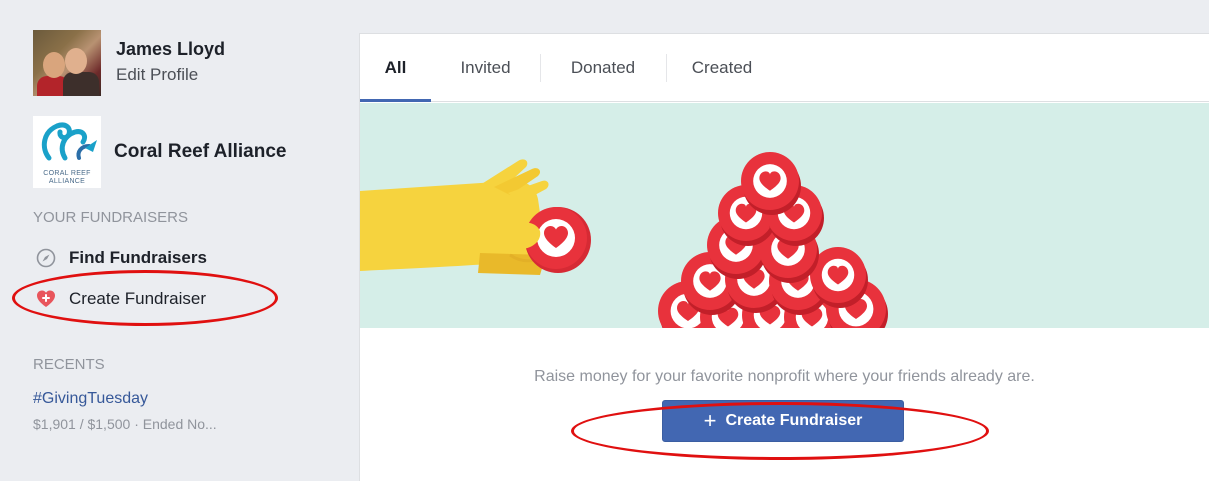 Image resolution: width=1209 pixels, height=481 pixels. Describe the element at coordinates (603, 68) in the screenshot. I see `tab-donated: Donated` at that location.